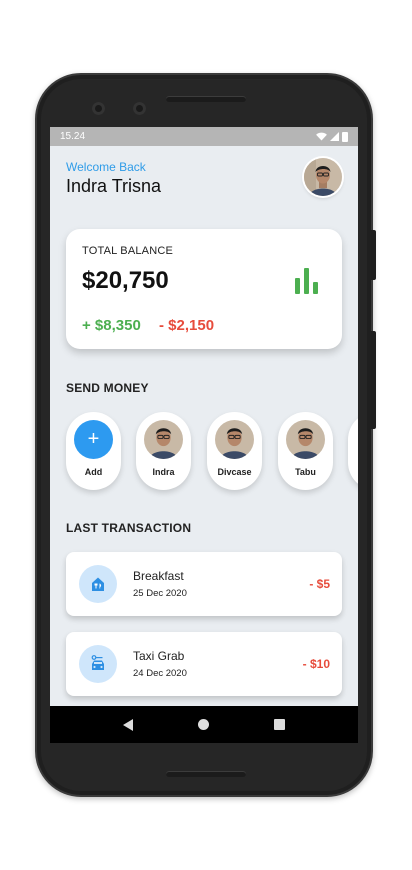  I want to click on contact-indra: Indra, so click(163, 451).